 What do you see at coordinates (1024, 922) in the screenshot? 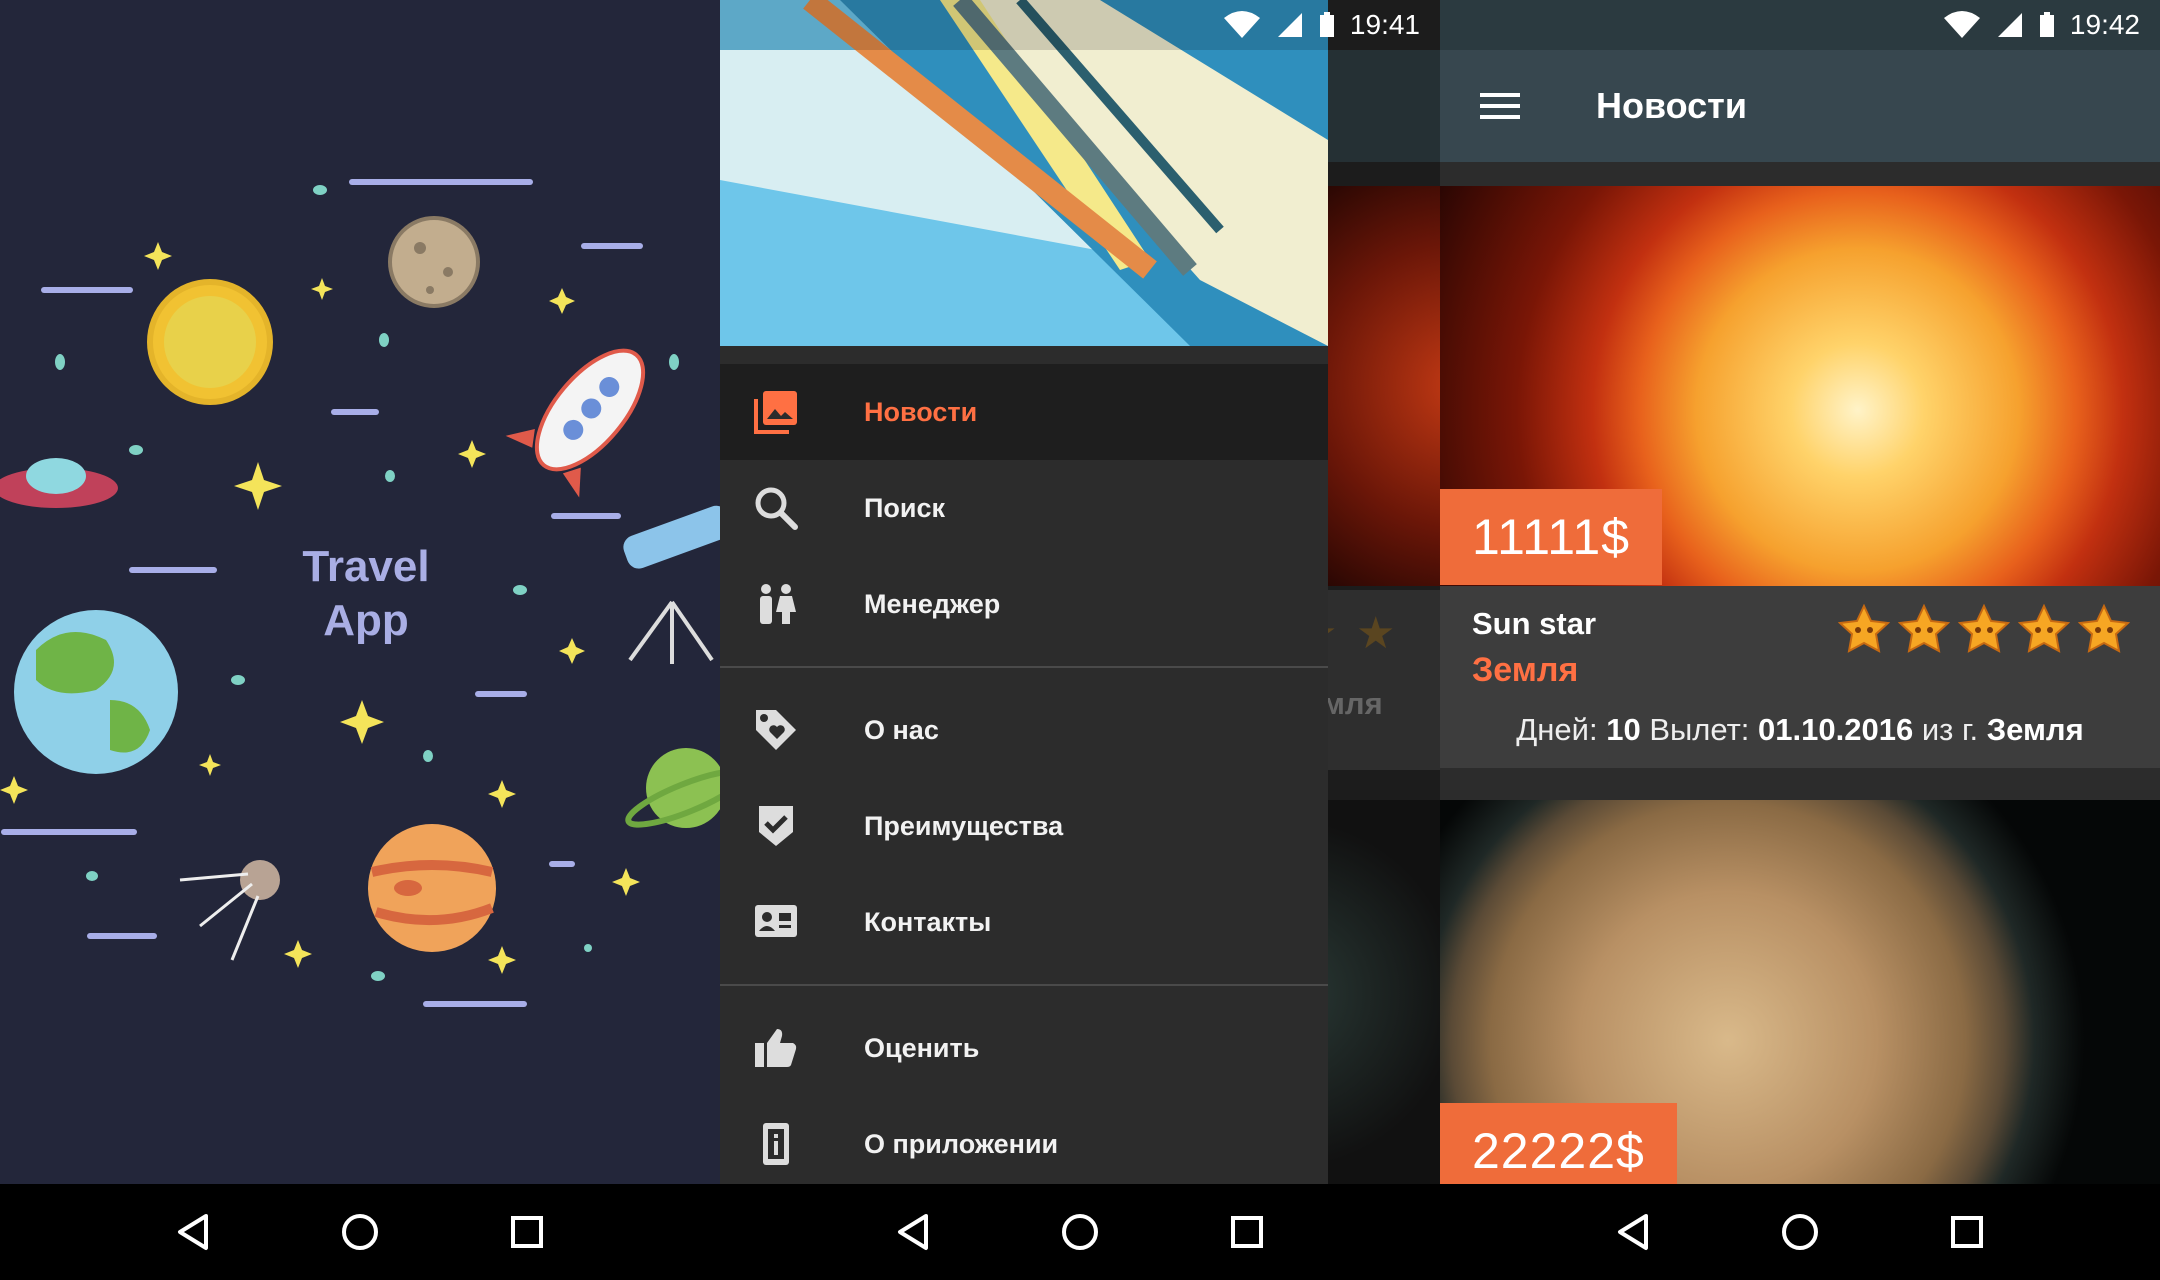
I see `menu-item-contacts: Контакты` at bounding box center [1024, 922].